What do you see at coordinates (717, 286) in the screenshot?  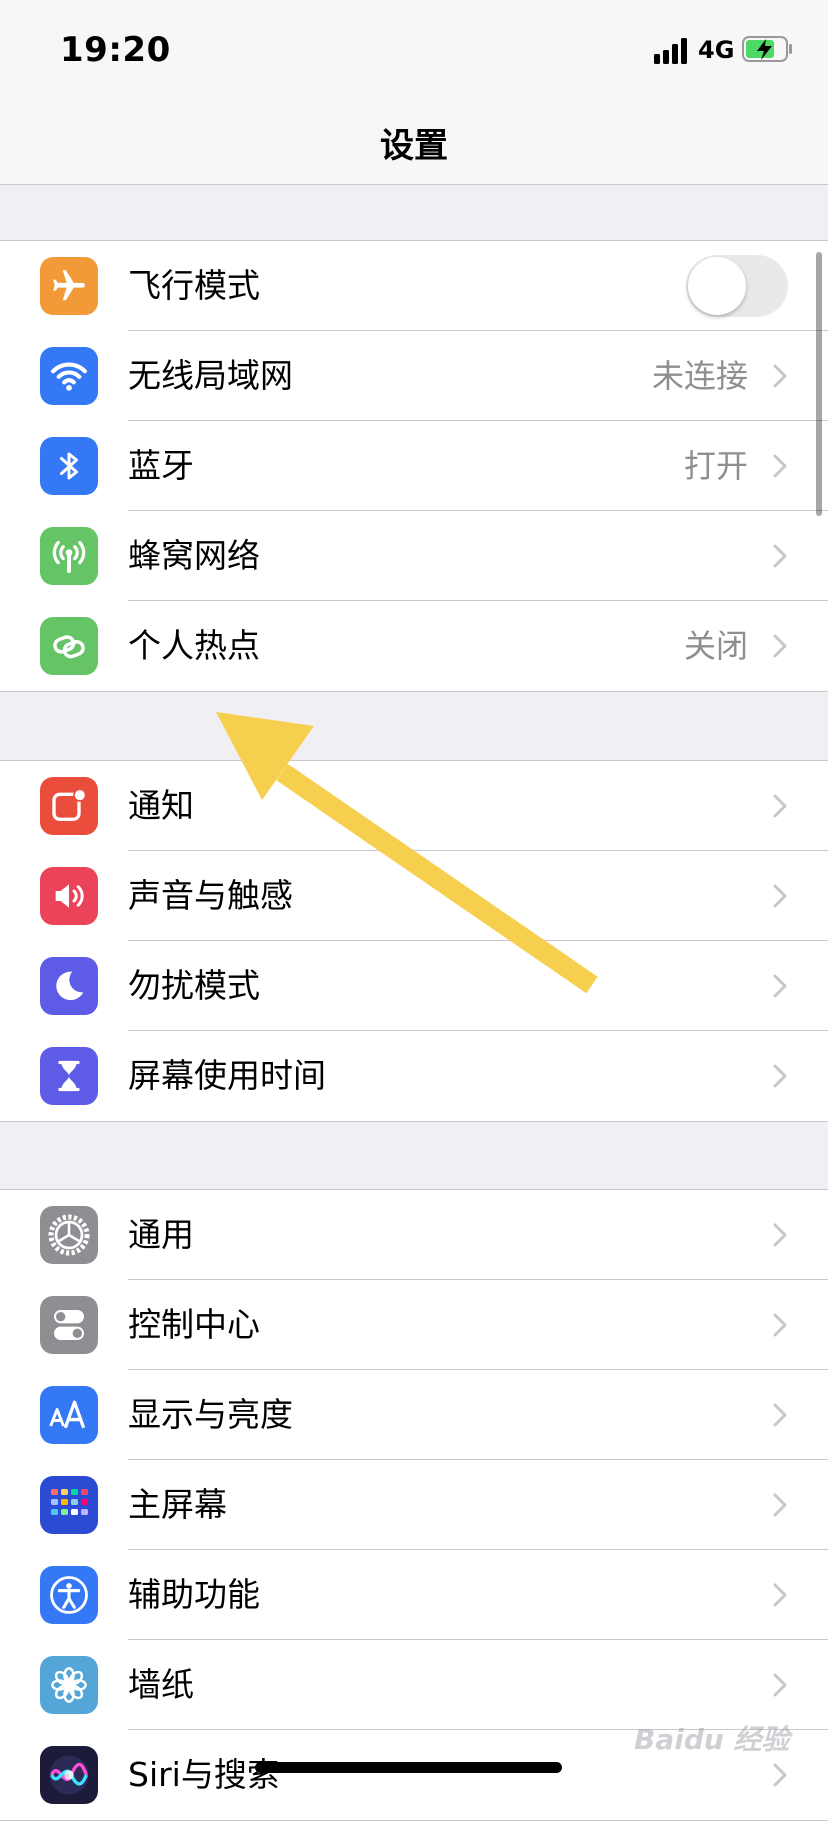 I see `toggle-knob` at bounding box center [717, 286].